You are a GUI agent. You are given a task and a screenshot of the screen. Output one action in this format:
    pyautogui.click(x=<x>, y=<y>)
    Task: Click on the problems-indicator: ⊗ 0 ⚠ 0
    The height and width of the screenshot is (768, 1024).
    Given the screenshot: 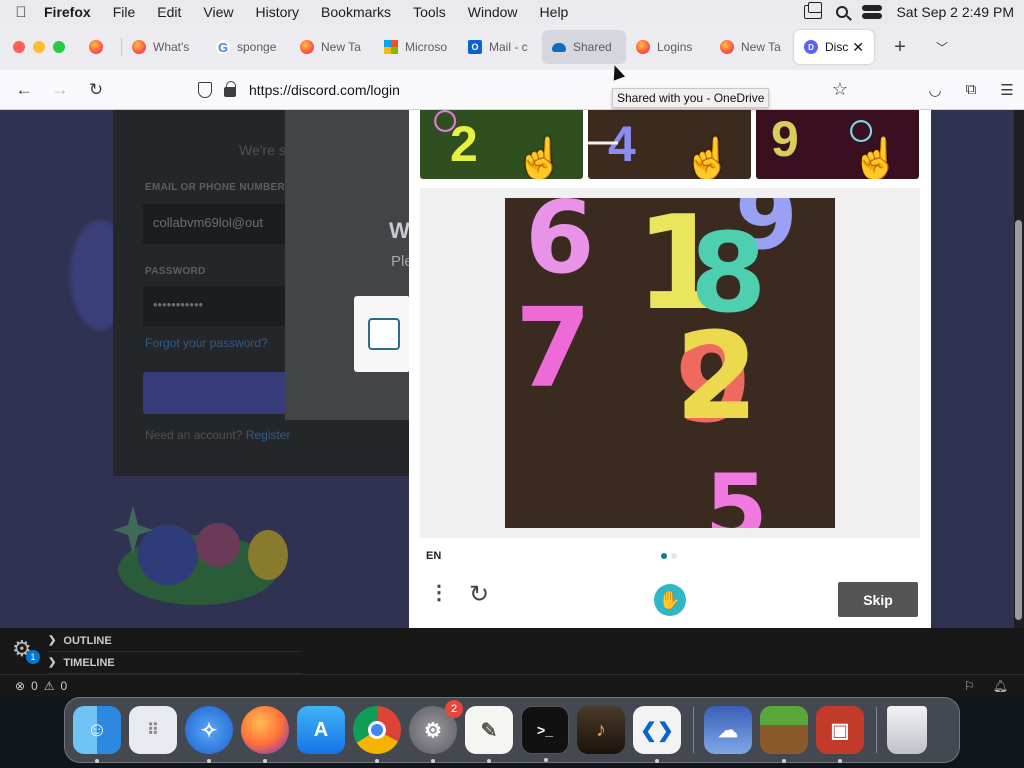 What is the action you would take?
    pyautogui.click(x=41, y=686)
    